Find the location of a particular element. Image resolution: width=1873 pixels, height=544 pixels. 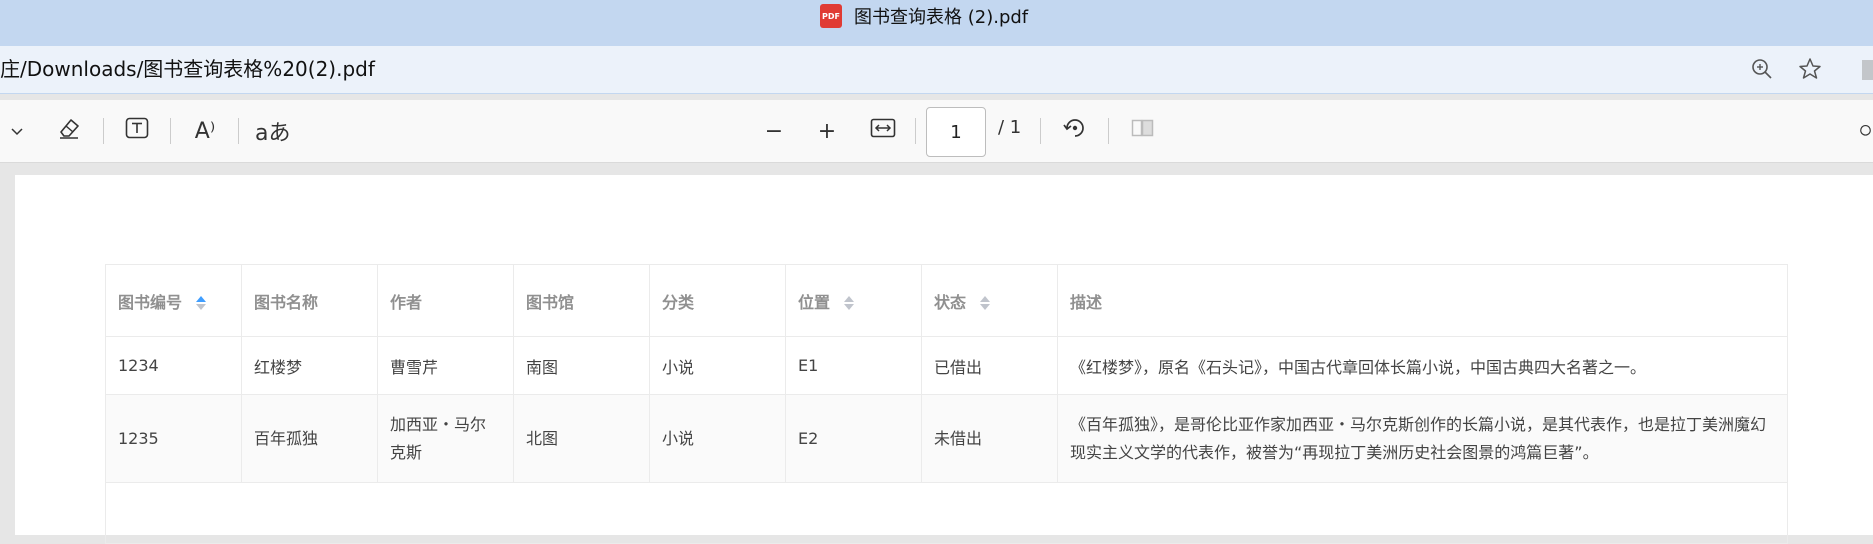

header-status: 状态 is located at coordinates (989, 300).